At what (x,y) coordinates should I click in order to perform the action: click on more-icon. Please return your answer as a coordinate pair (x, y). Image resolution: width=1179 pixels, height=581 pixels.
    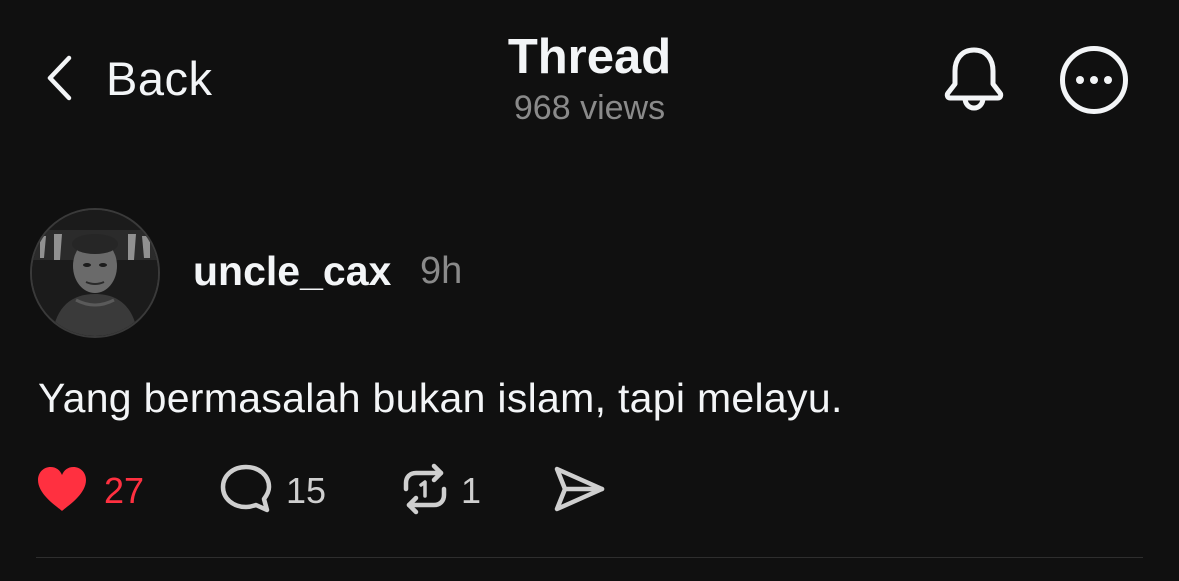
    Looking at the image, I should click on (1094, 83).